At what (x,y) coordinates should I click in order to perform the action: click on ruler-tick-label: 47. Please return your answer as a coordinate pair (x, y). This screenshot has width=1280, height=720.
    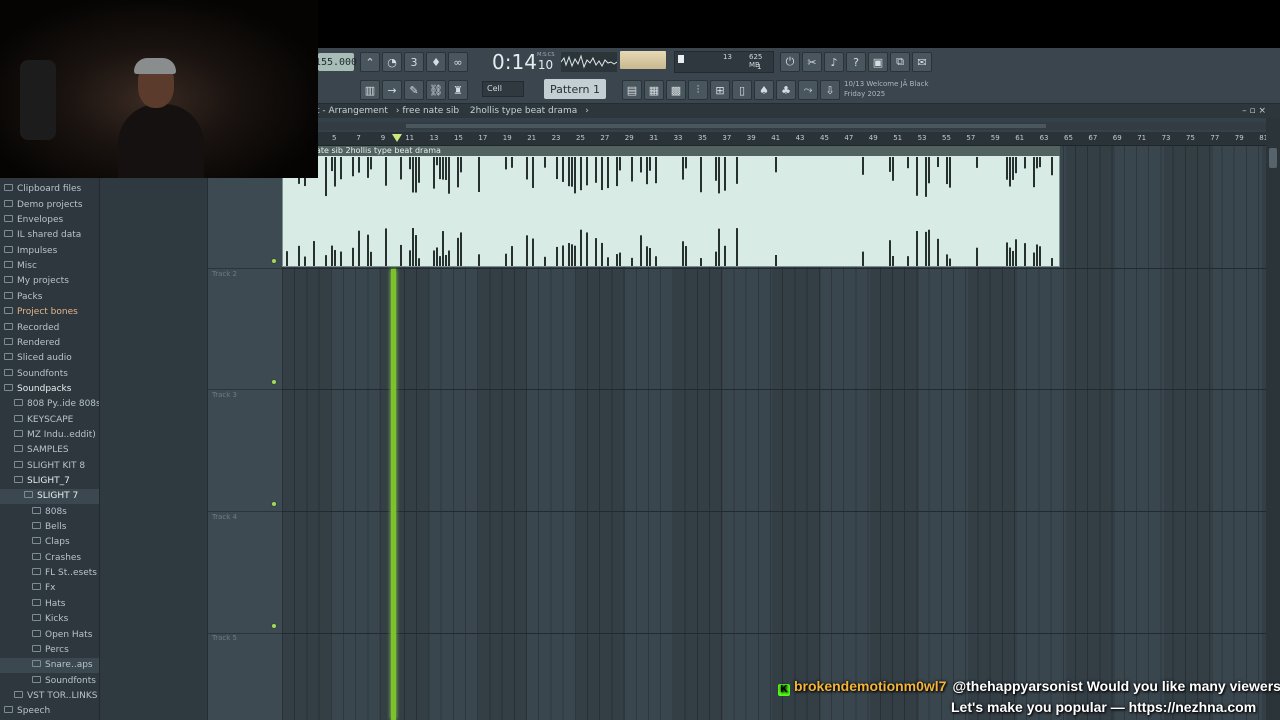
    Looking at the image, I should click on (849, 138).